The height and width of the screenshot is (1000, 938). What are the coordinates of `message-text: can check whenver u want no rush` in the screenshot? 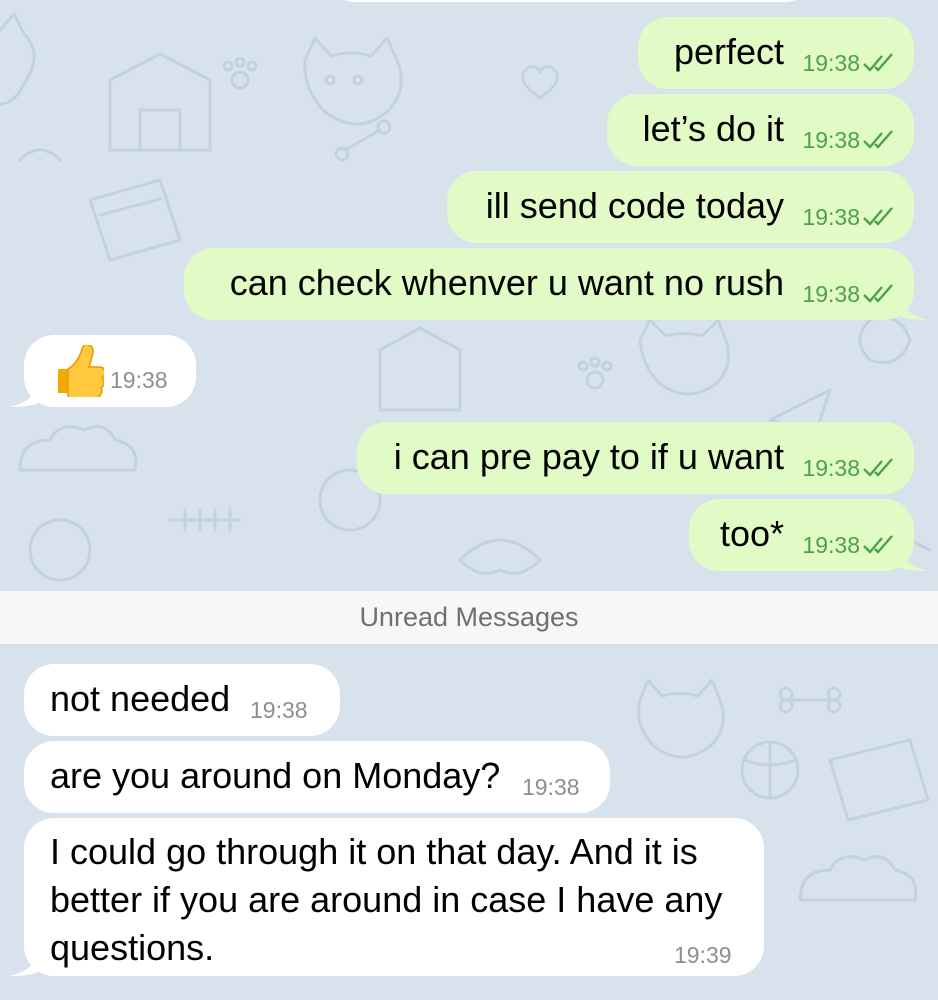 It's located at (506, 282).